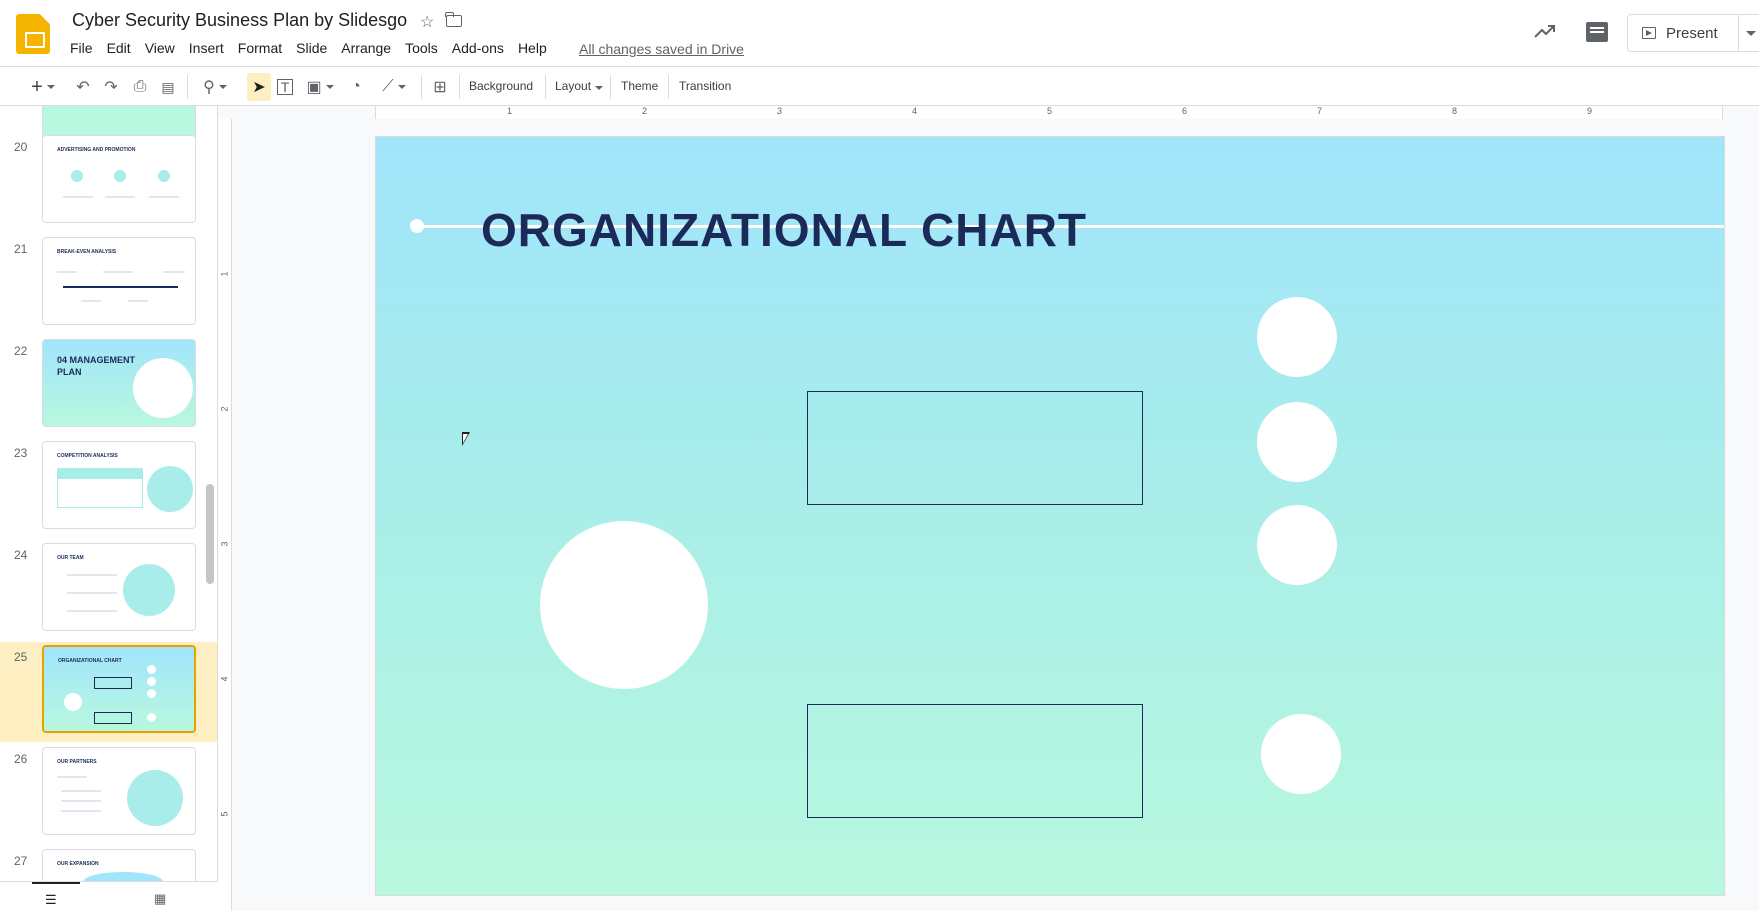 The image size is (1759, 911). What do you see at coordinates (21, 453) in the screenshot?
I see `slide-number: 23` at bounding box center [21, 453].